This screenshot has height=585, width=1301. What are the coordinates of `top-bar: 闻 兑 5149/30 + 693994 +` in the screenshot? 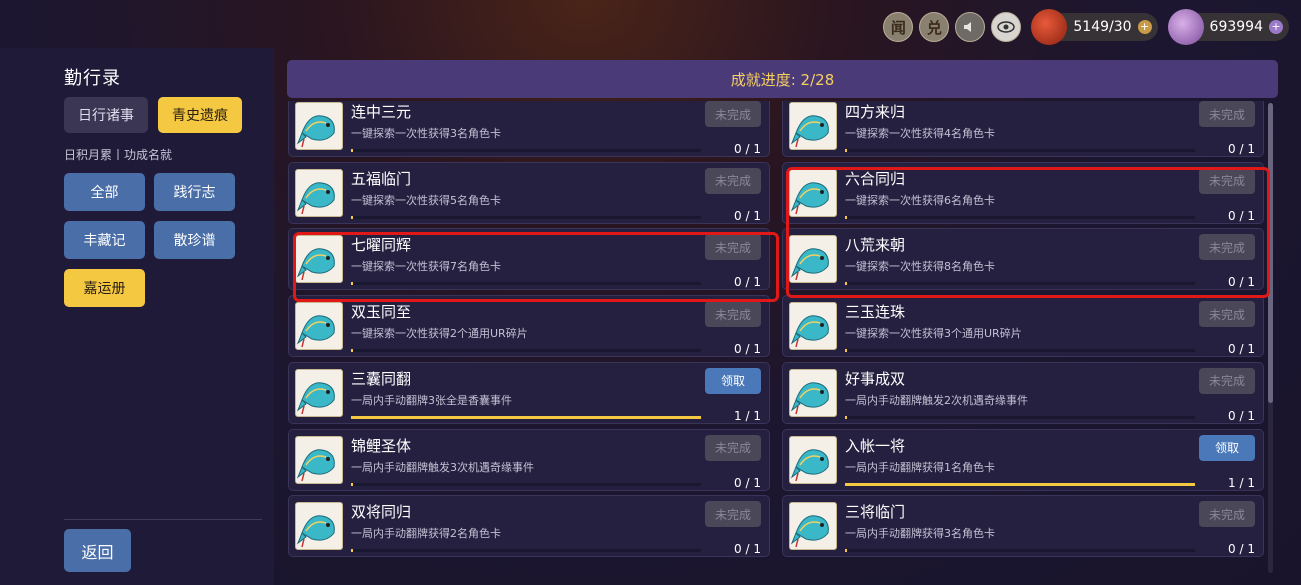 It's located at (1086, 27).